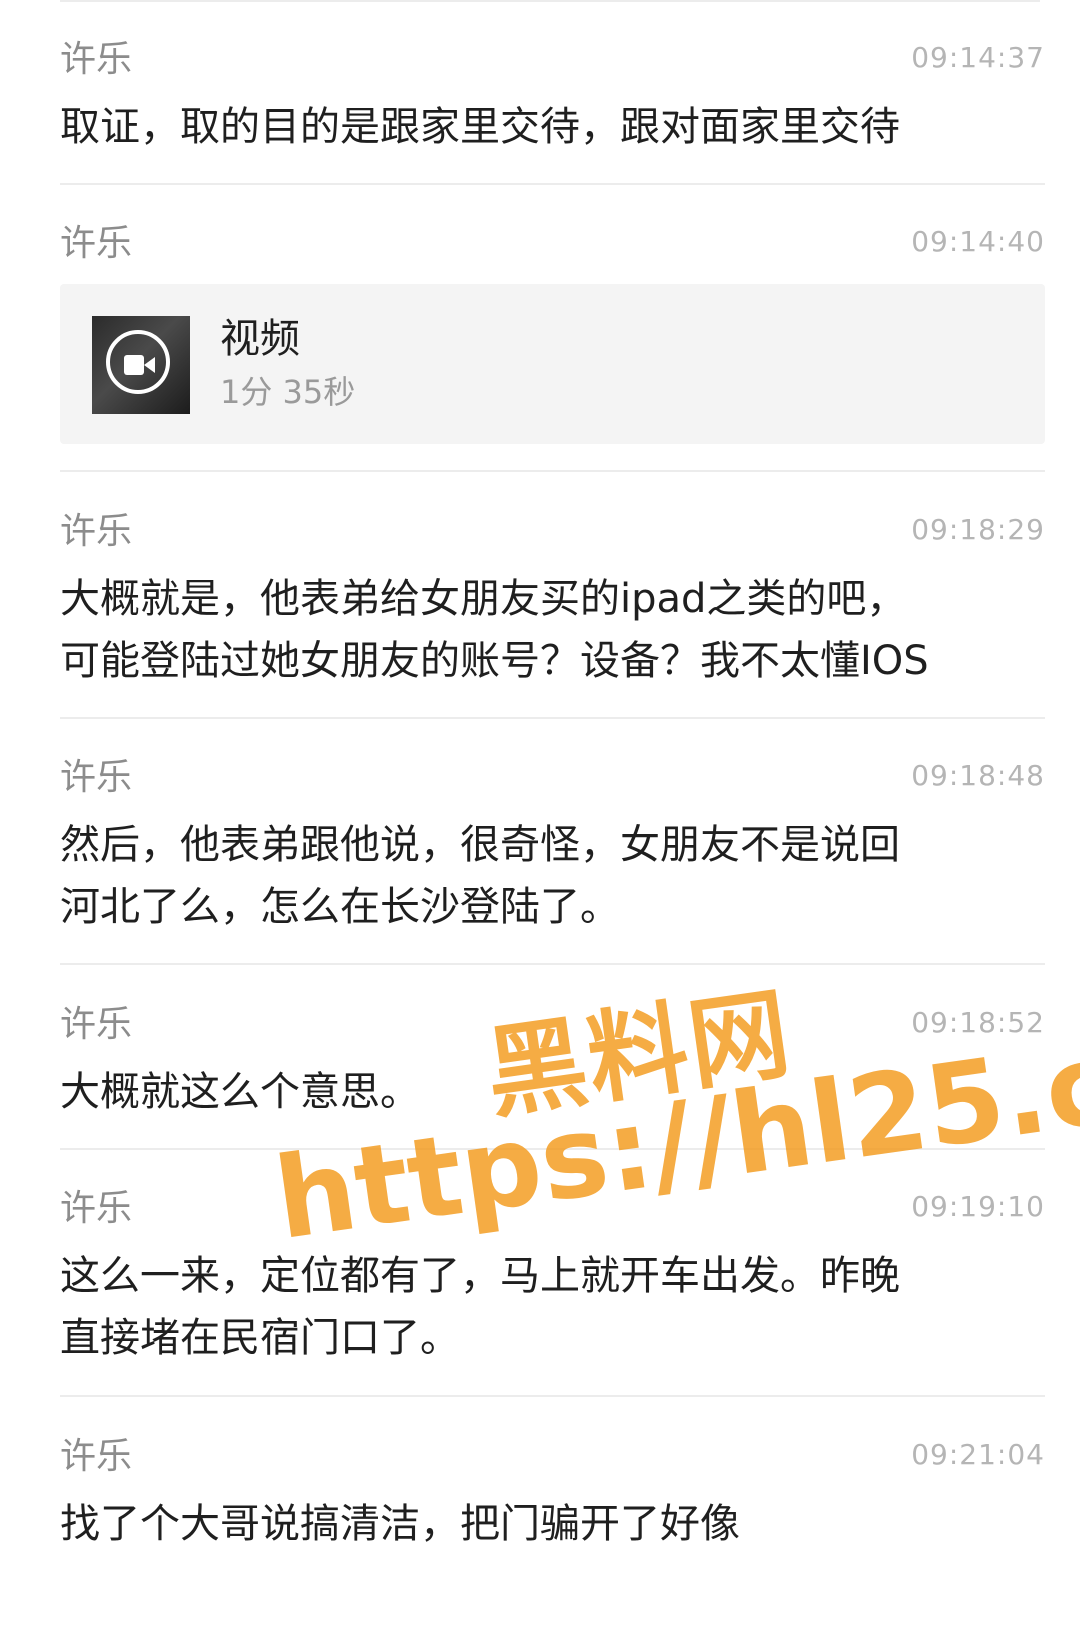 This screenshot has width=1080, height=1640. Describe the element at coordinates (240, 1092) in the screenshot. I see `message-text: 大概就这么个意思。` at that location.